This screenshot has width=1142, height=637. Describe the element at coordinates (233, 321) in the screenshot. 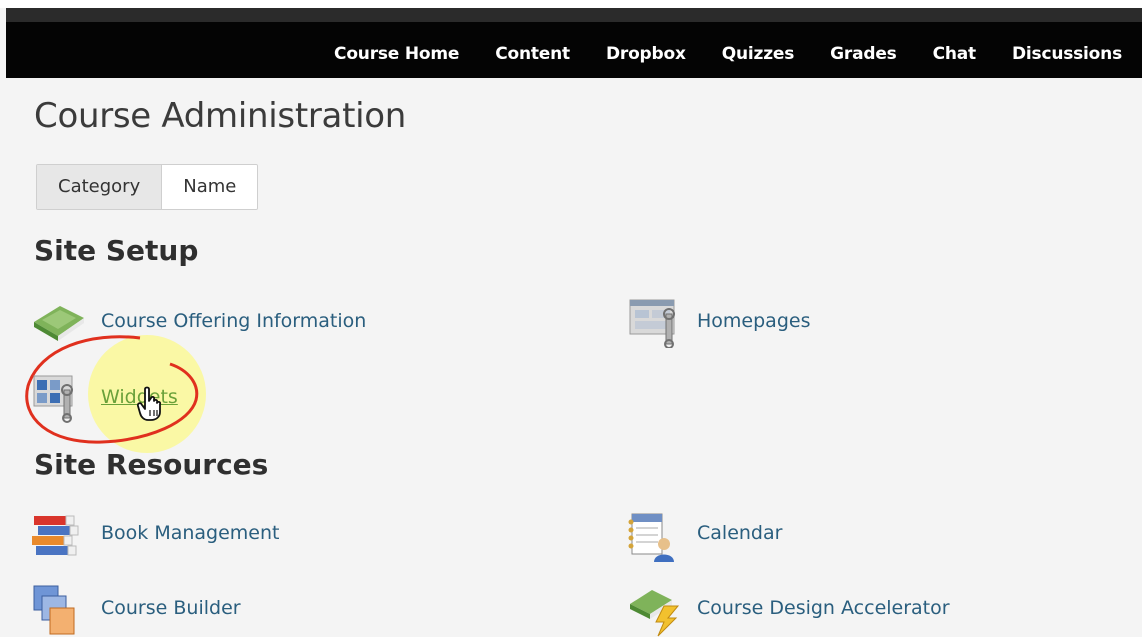

I see `course-offering-information-link: Course Offering Information` at that location.